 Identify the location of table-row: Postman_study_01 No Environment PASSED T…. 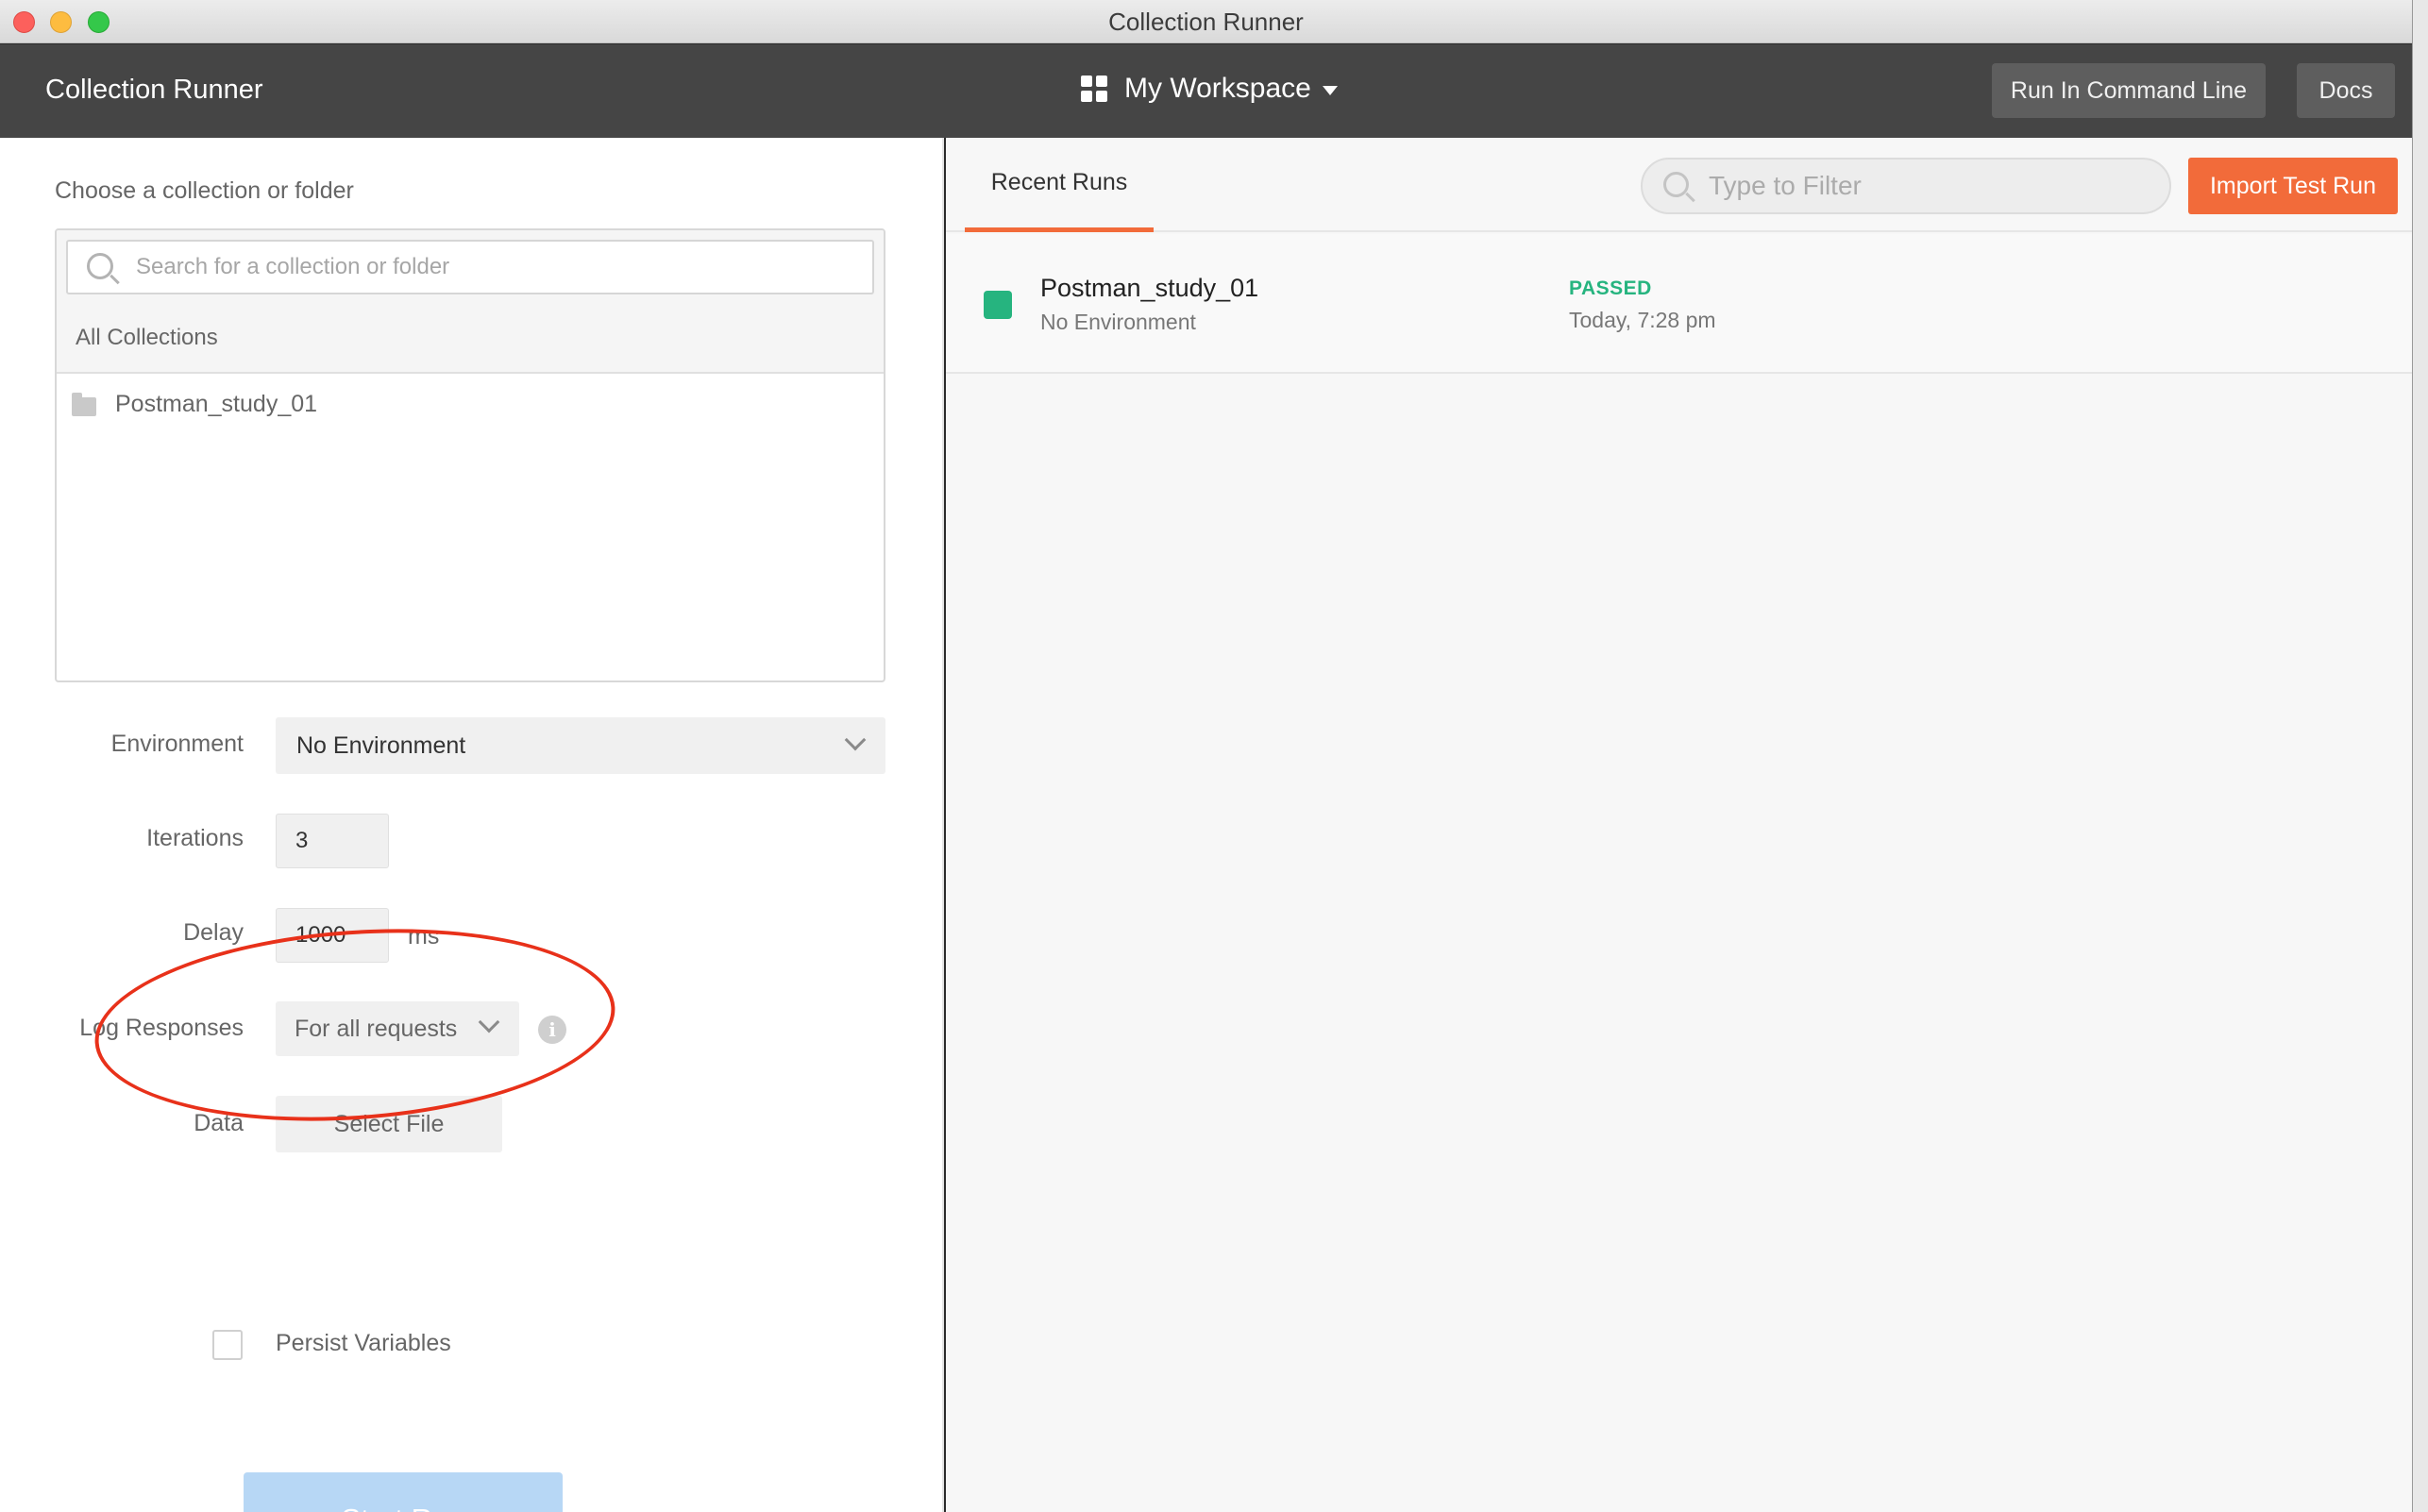
(1679, 304).